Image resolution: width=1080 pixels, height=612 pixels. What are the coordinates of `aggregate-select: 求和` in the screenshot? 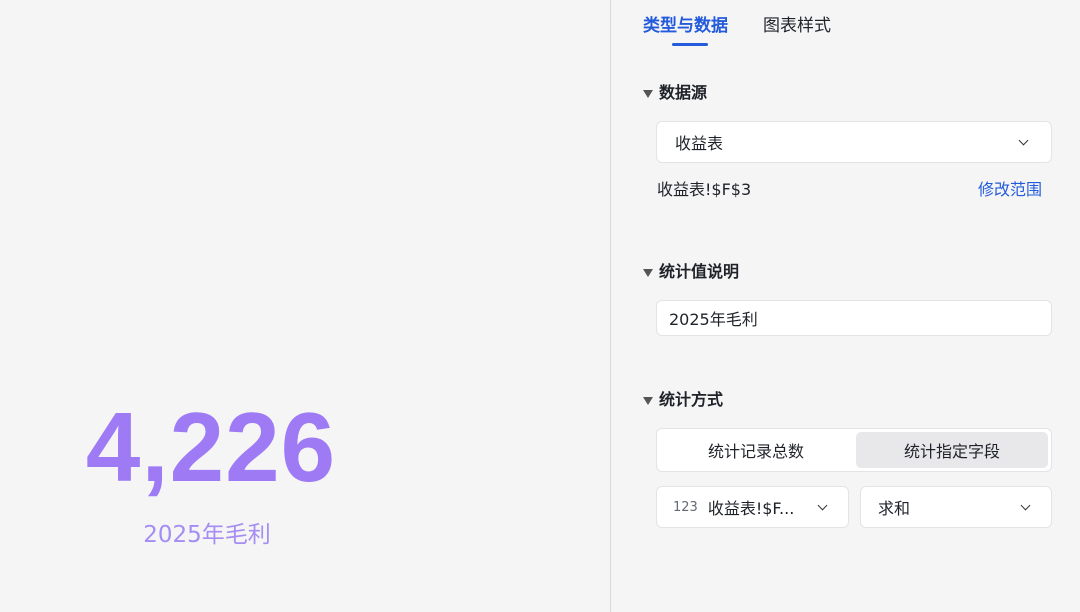 It's located at (956, 507).